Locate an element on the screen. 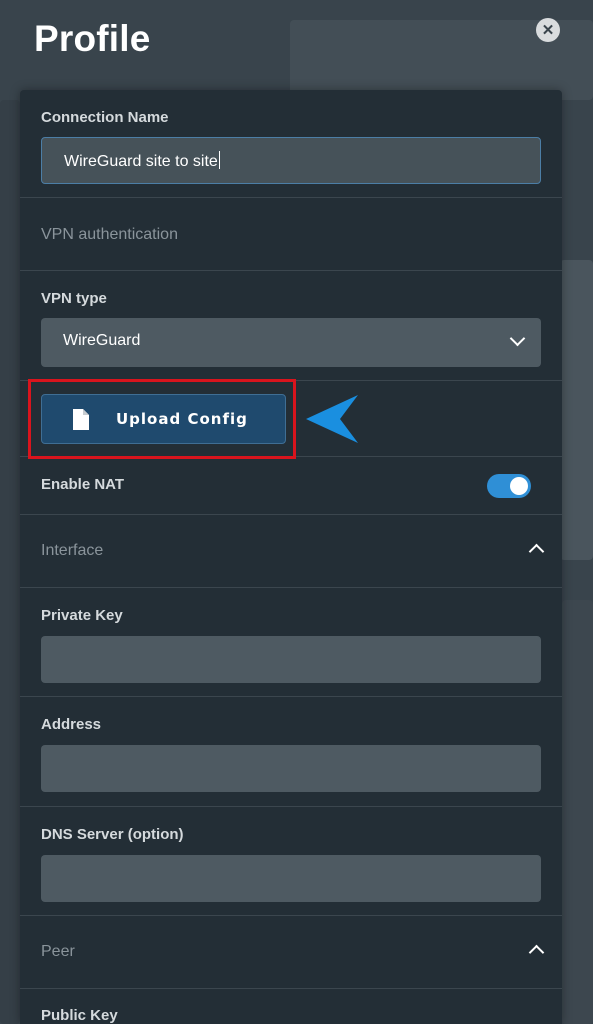  dns-server-label: DNS Server (option) is located at coordinates (112, 834).